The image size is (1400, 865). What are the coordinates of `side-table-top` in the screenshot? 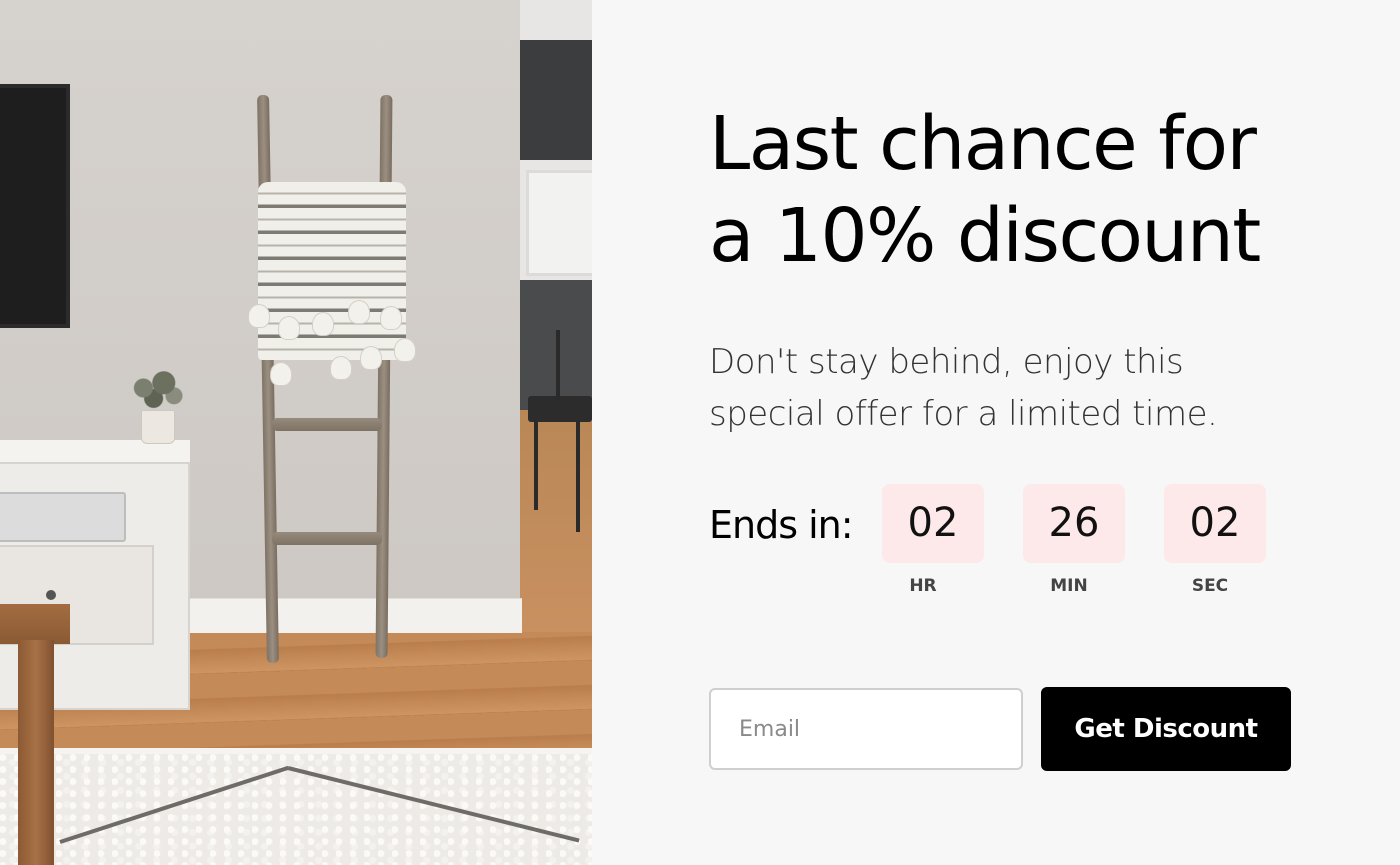 It's located at (35, 624).